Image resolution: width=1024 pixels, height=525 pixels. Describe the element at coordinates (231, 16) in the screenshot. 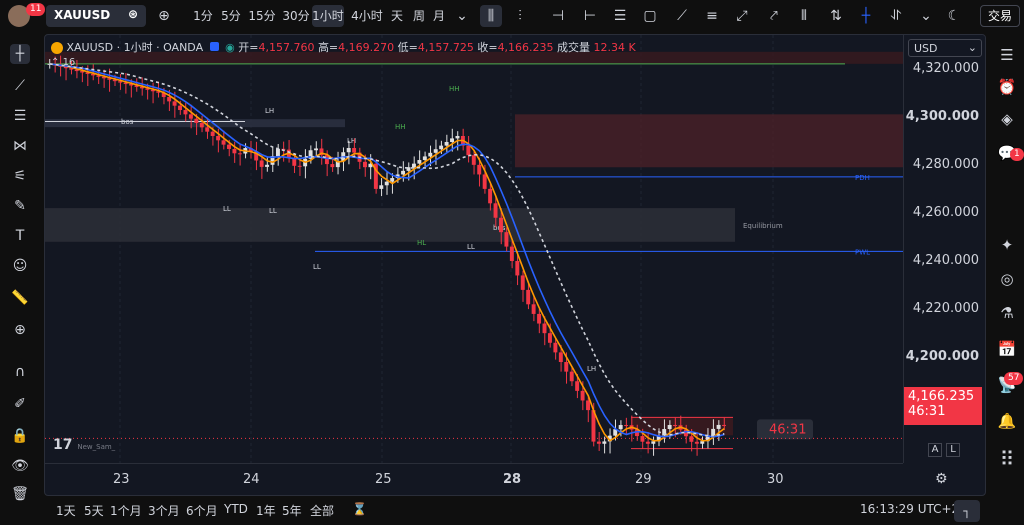

I see `timeframe-1: 5分` at that location.